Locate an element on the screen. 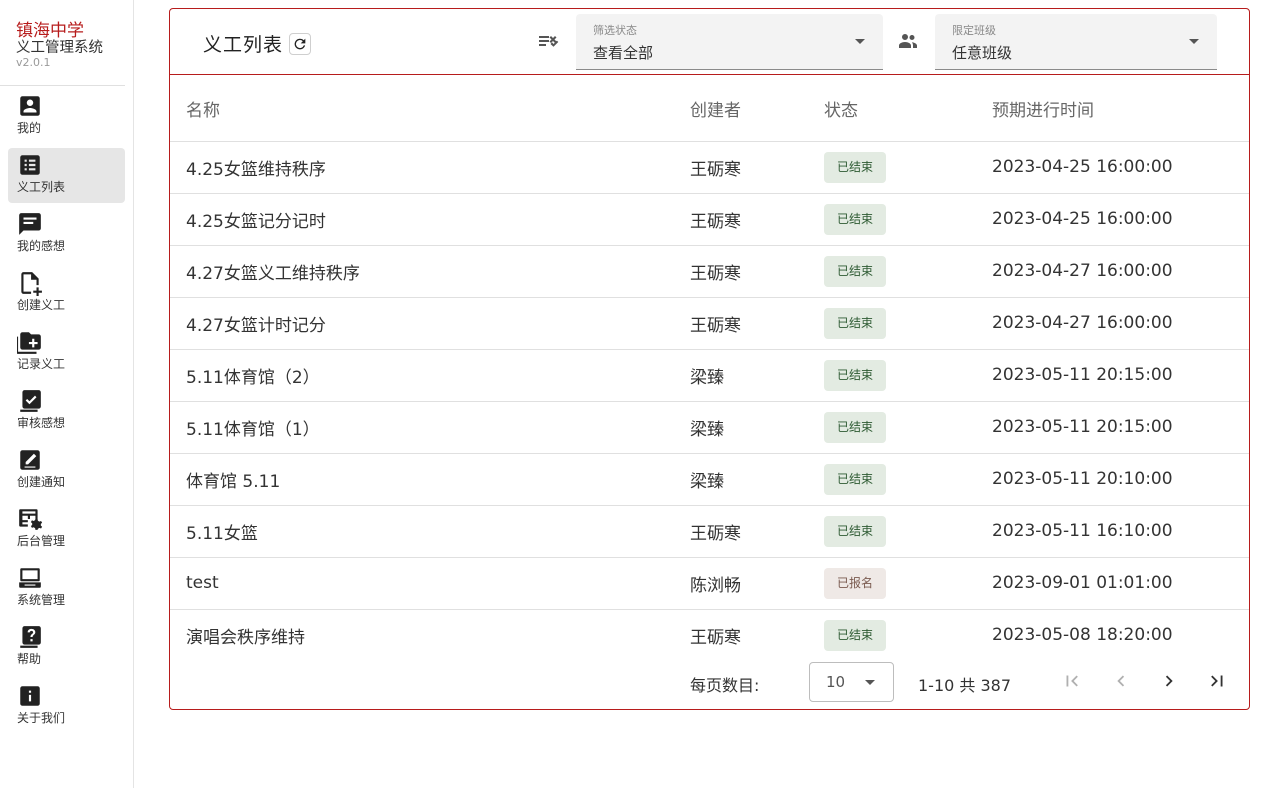 The width and height of the screenshot is (1269, 788). status-filter-label: 筛选状态 is located at coordinates (615, 30).